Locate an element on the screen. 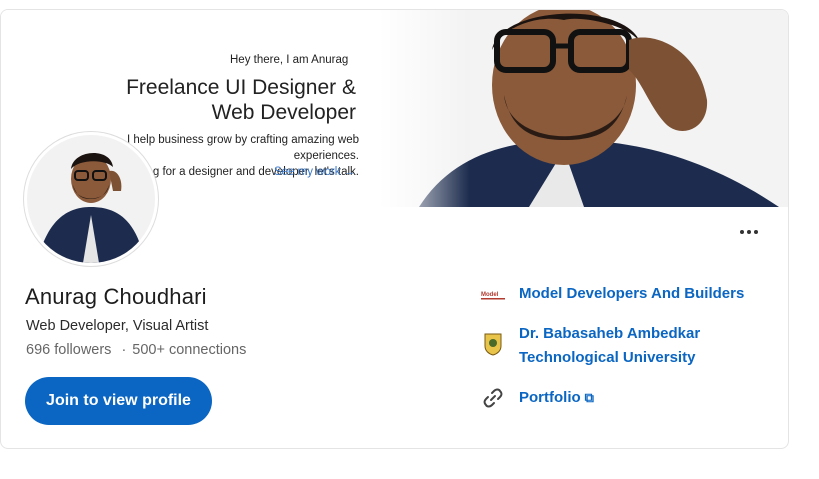  company-logo-icon: Model is located at coordinates (493, 294).